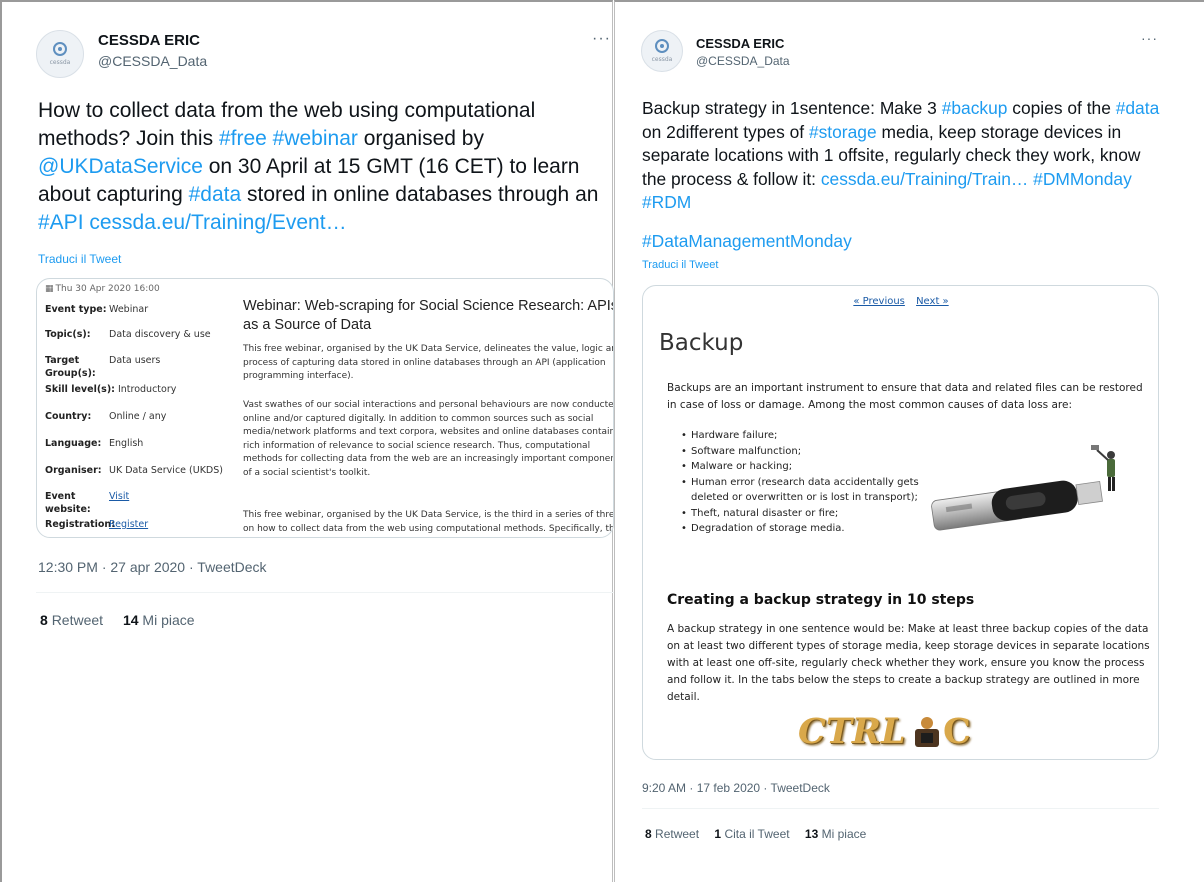 This screenshot has height=882, width=1204. Describe the element at coordinates (852, 731) in the screenshot. I see `ctrl-text: CTRL` at that location.